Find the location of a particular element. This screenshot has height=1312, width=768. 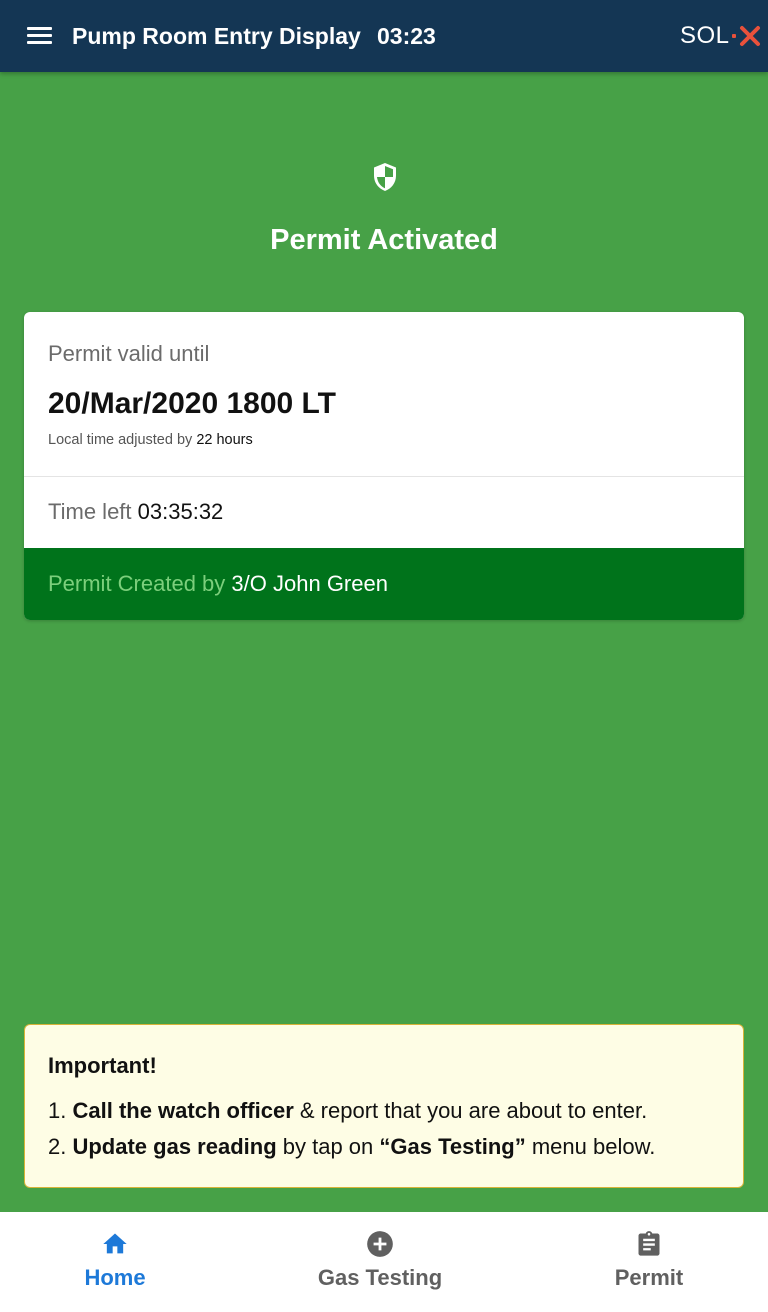

clipboard-icon is located at coordinates (649, 1243).